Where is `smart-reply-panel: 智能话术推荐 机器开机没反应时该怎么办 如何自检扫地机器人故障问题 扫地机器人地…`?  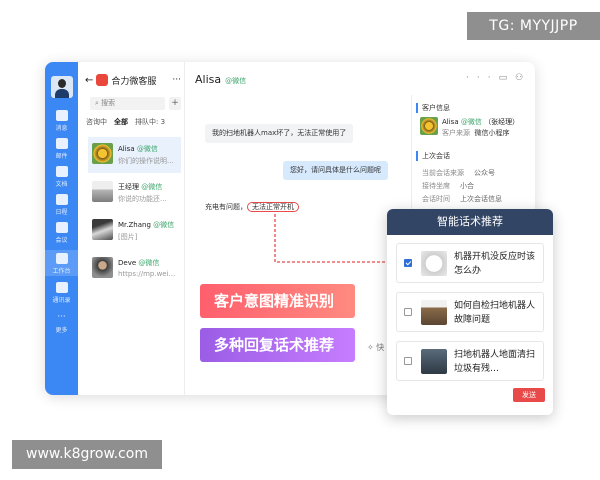 smart-reply-panel: 智能话术推荐 机器开机没反应时该怎么办 如何自检扫地机器人故障问题 扫地机器人地… is located at coordinates (470, 312).